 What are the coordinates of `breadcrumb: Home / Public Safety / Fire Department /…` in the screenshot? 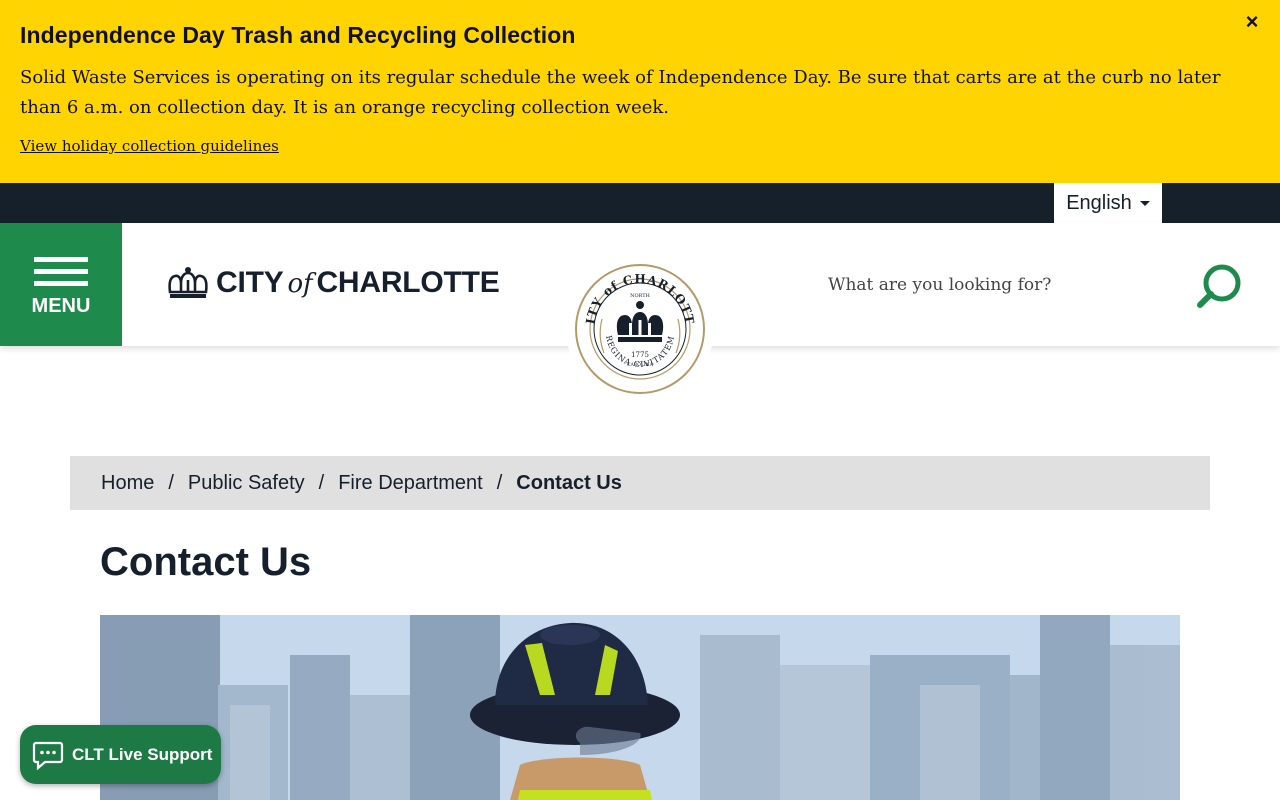 It's located at (640, 483).